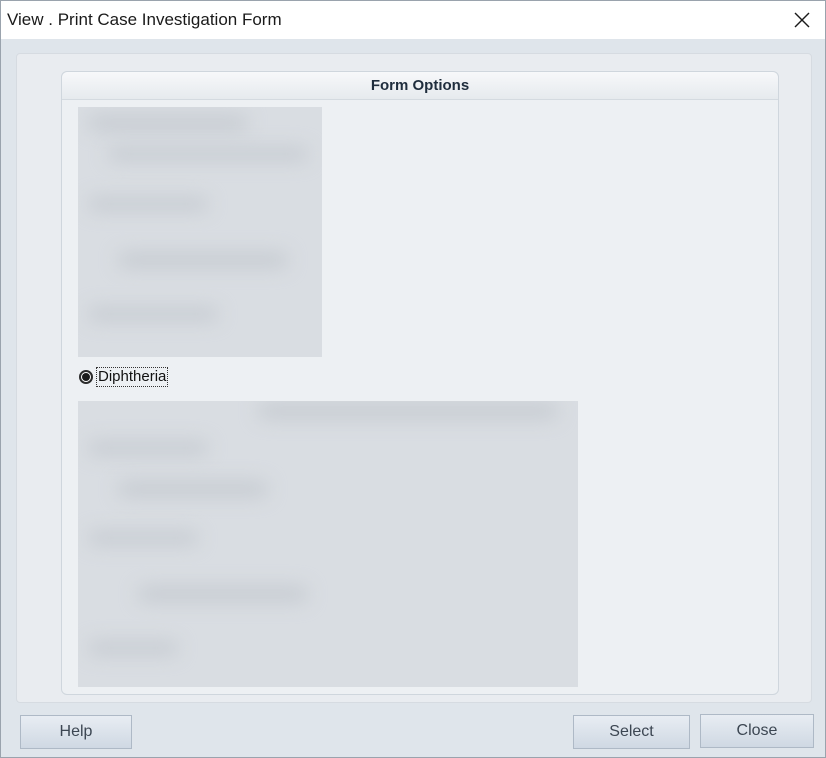  What do you see at coordinates (413, 20) in the screenshot?
I see `title-bar: View . Print Case Investigation Form` at bounding box center [413, 20].